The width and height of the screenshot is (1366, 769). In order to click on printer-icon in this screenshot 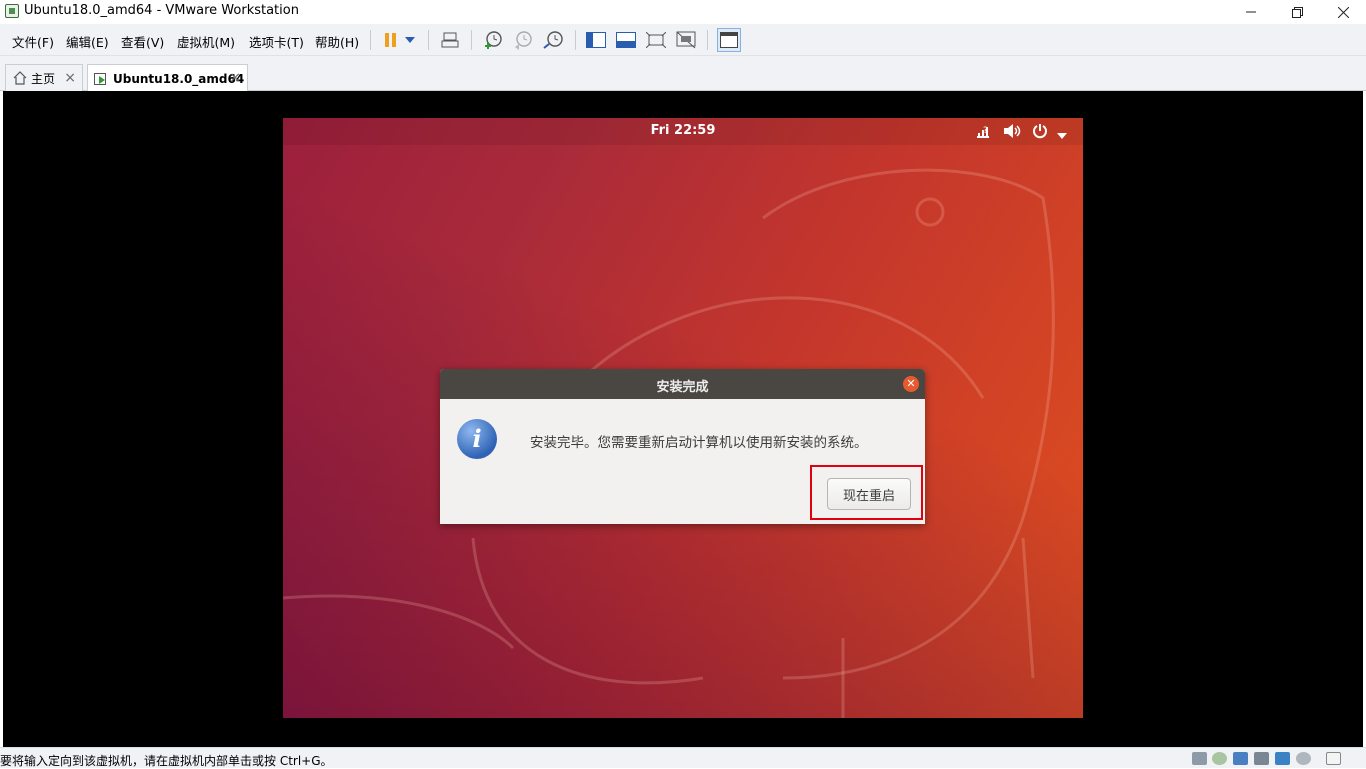, I will do `click(1261, 758)`.